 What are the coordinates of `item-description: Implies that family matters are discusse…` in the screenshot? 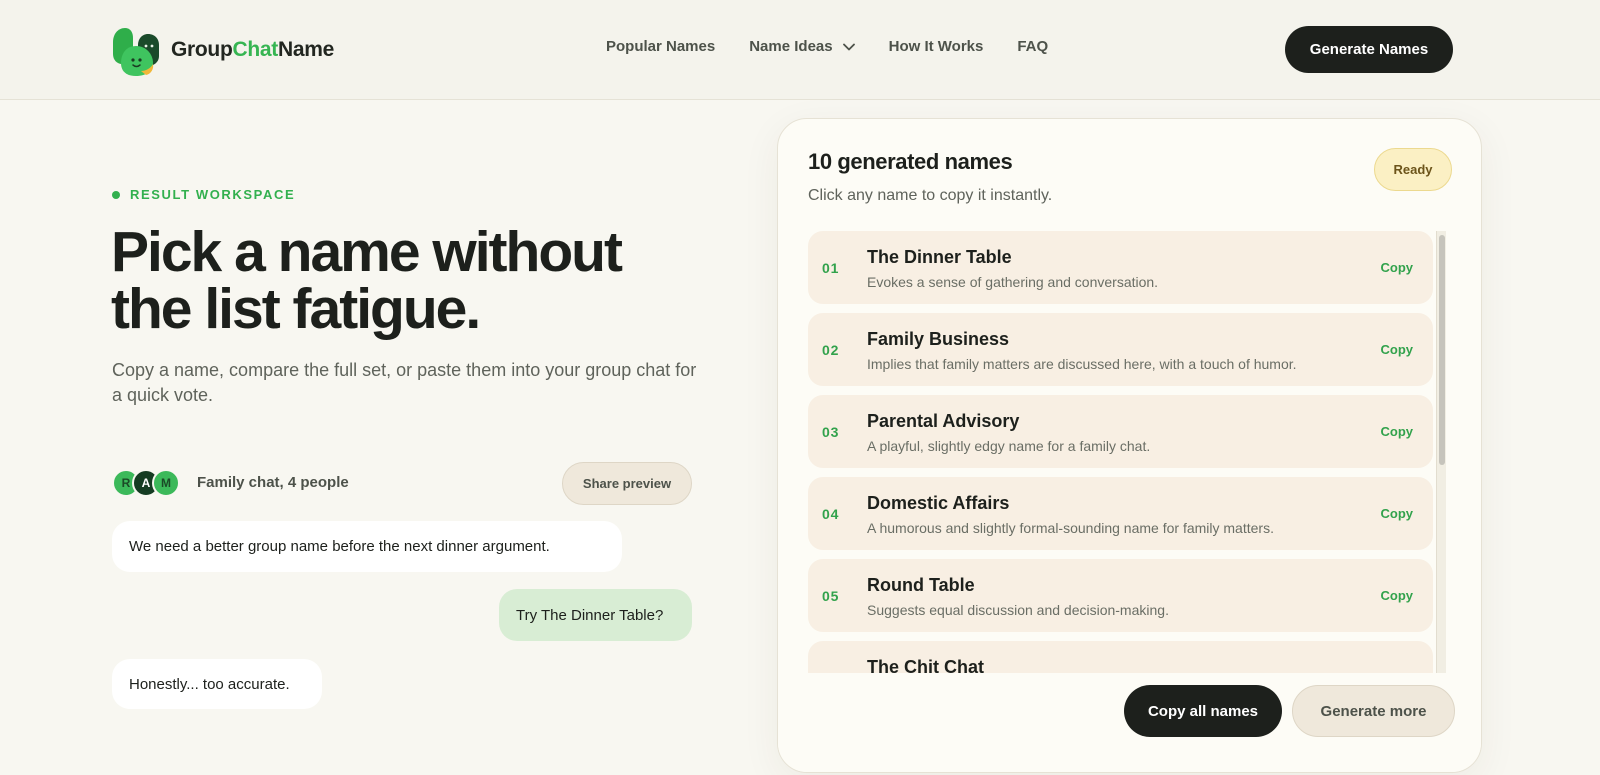 It's located at (1082, 364).